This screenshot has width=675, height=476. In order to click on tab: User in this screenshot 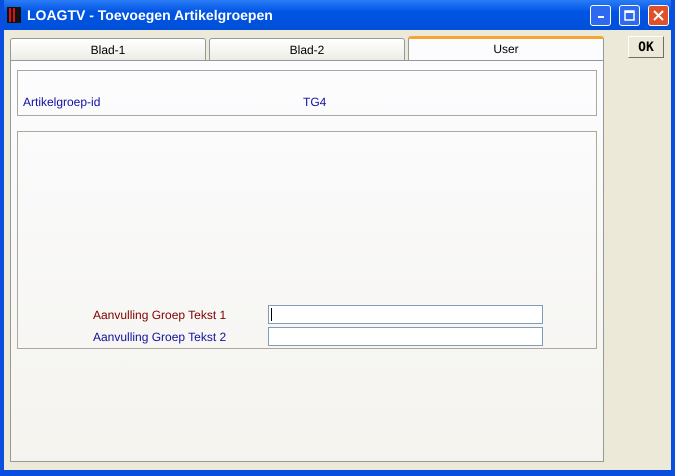, I will do `click(506, 48)`.